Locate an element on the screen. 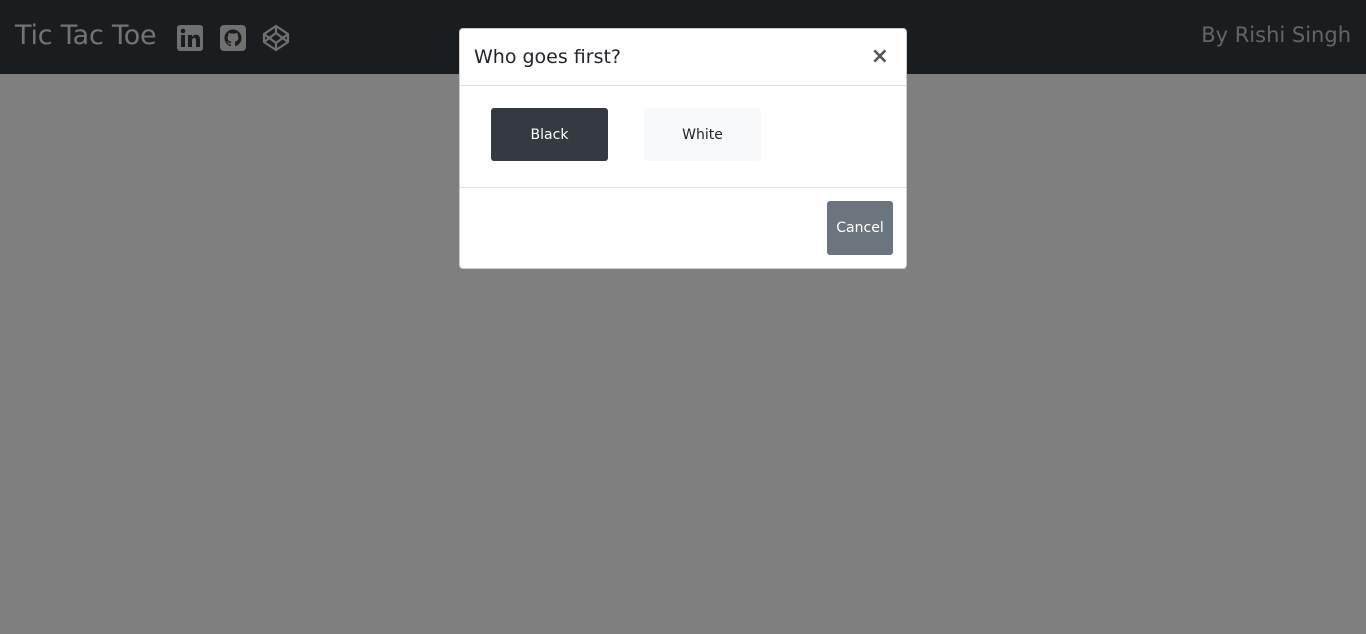 Image resolution: width=1366 pixels, height=634 pixels. first-player-modal: Who goes first? × Black White Cancel is located at coordinates (683, 148).